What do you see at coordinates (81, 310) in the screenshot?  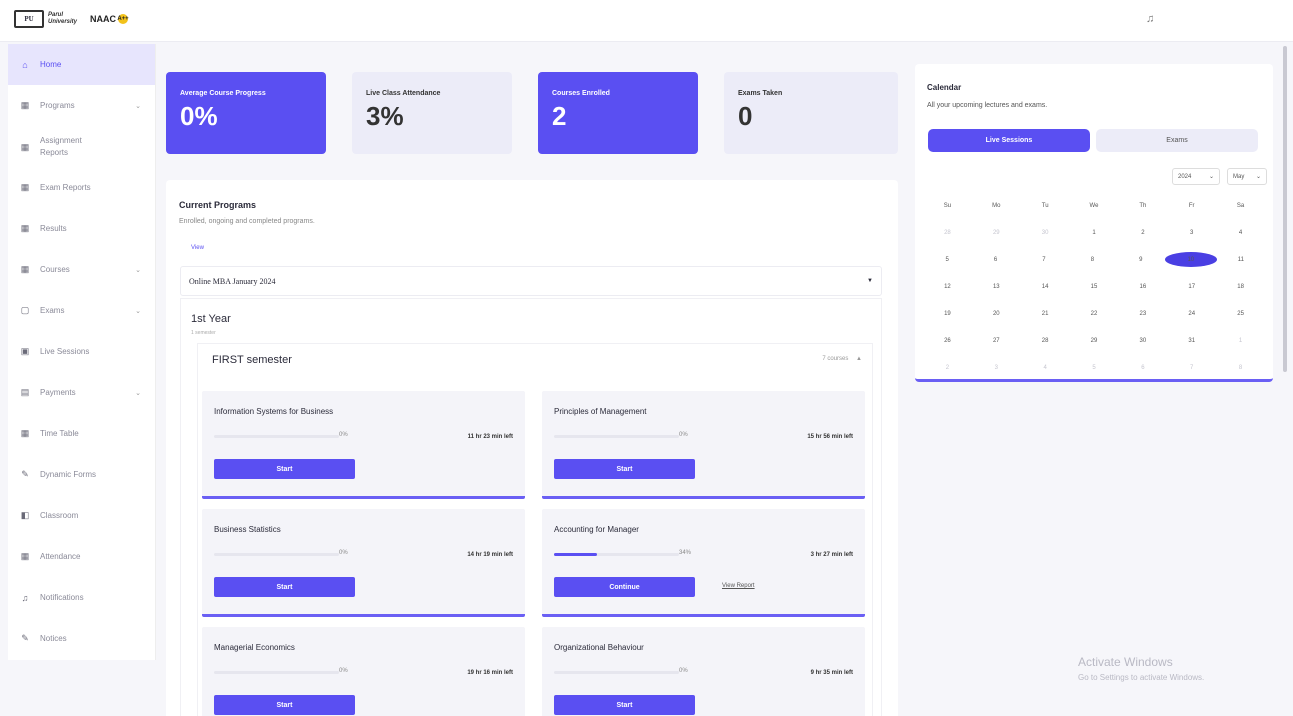 I see `sidebar-item-exams: ▢ Exams ⌄` at bounding box center [81, 310].